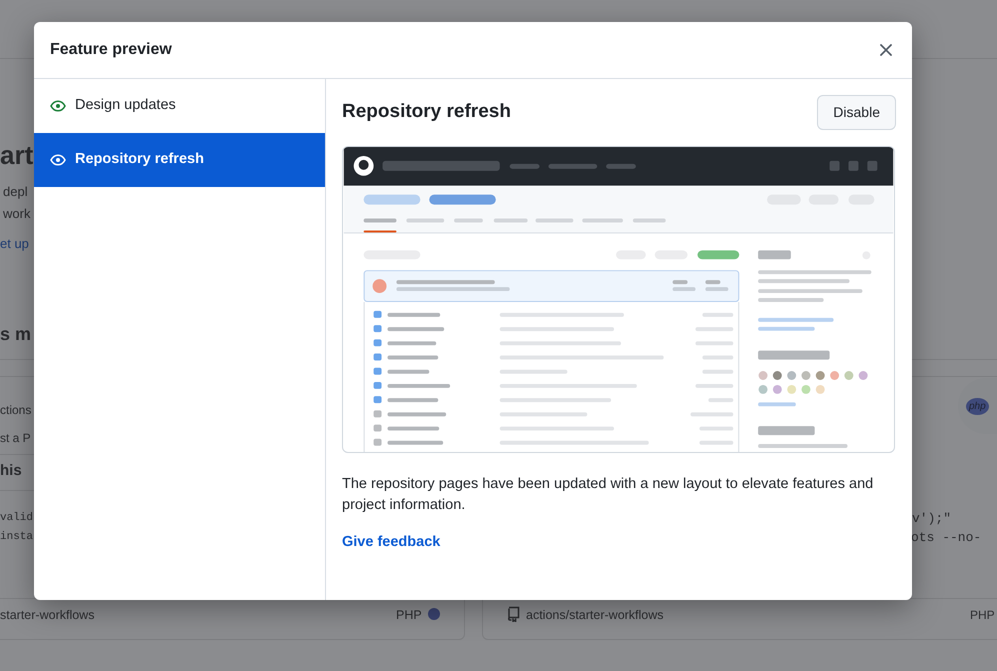 The width and height of the screenshot is (997, 671). I want to click on setup-link: et up, so click(14, 244).